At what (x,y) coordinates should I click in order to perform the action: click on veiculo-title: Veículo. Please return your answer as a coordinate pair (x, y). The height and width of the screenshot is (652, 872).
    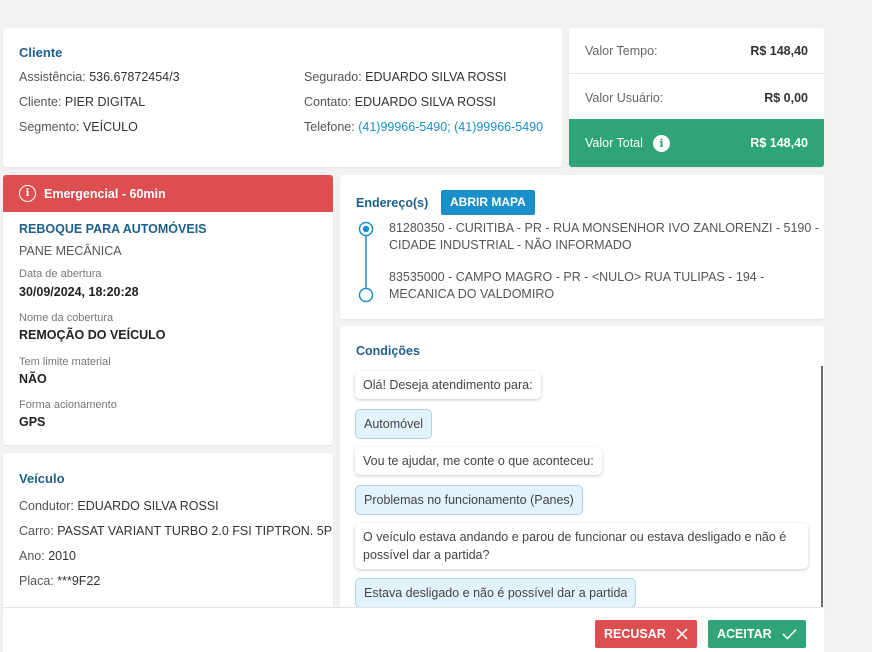
    Looking at the image, I should click on (42, 478).